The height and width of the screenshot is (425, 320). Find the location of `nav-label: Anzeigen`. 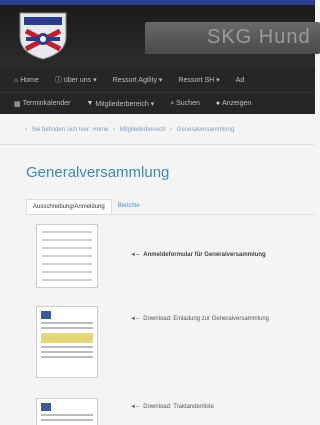

nav-label: Anzeigen is located at coordinates (237, 103).